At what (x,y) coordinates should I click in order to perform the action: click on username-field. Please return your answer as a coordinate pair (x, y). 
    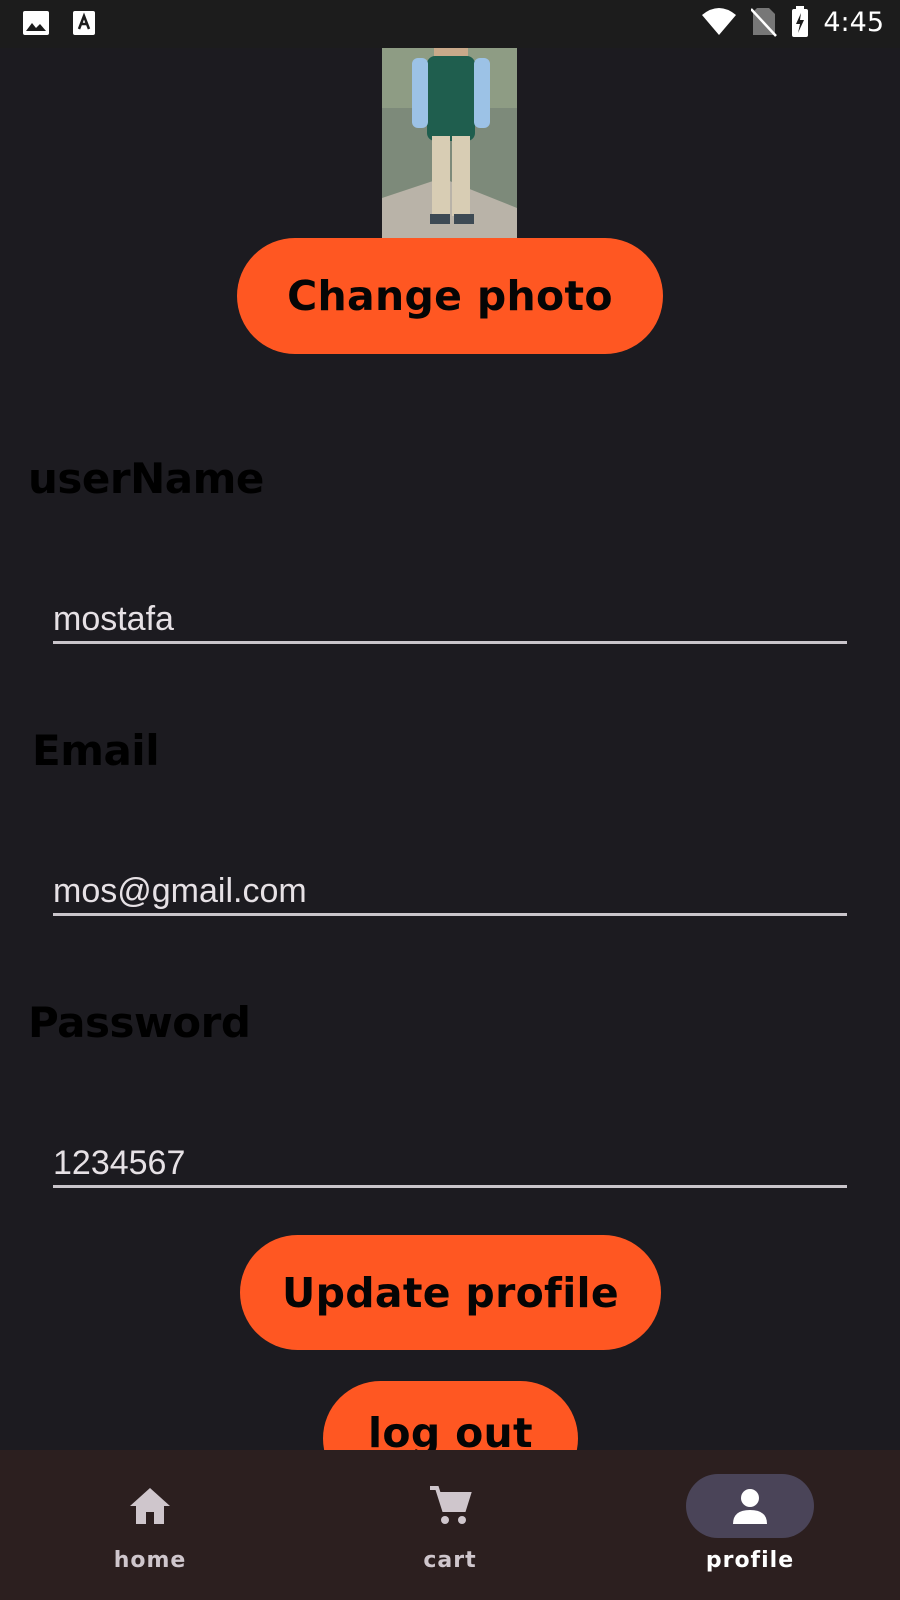
    Looking at the image, I should click on (450, 620).